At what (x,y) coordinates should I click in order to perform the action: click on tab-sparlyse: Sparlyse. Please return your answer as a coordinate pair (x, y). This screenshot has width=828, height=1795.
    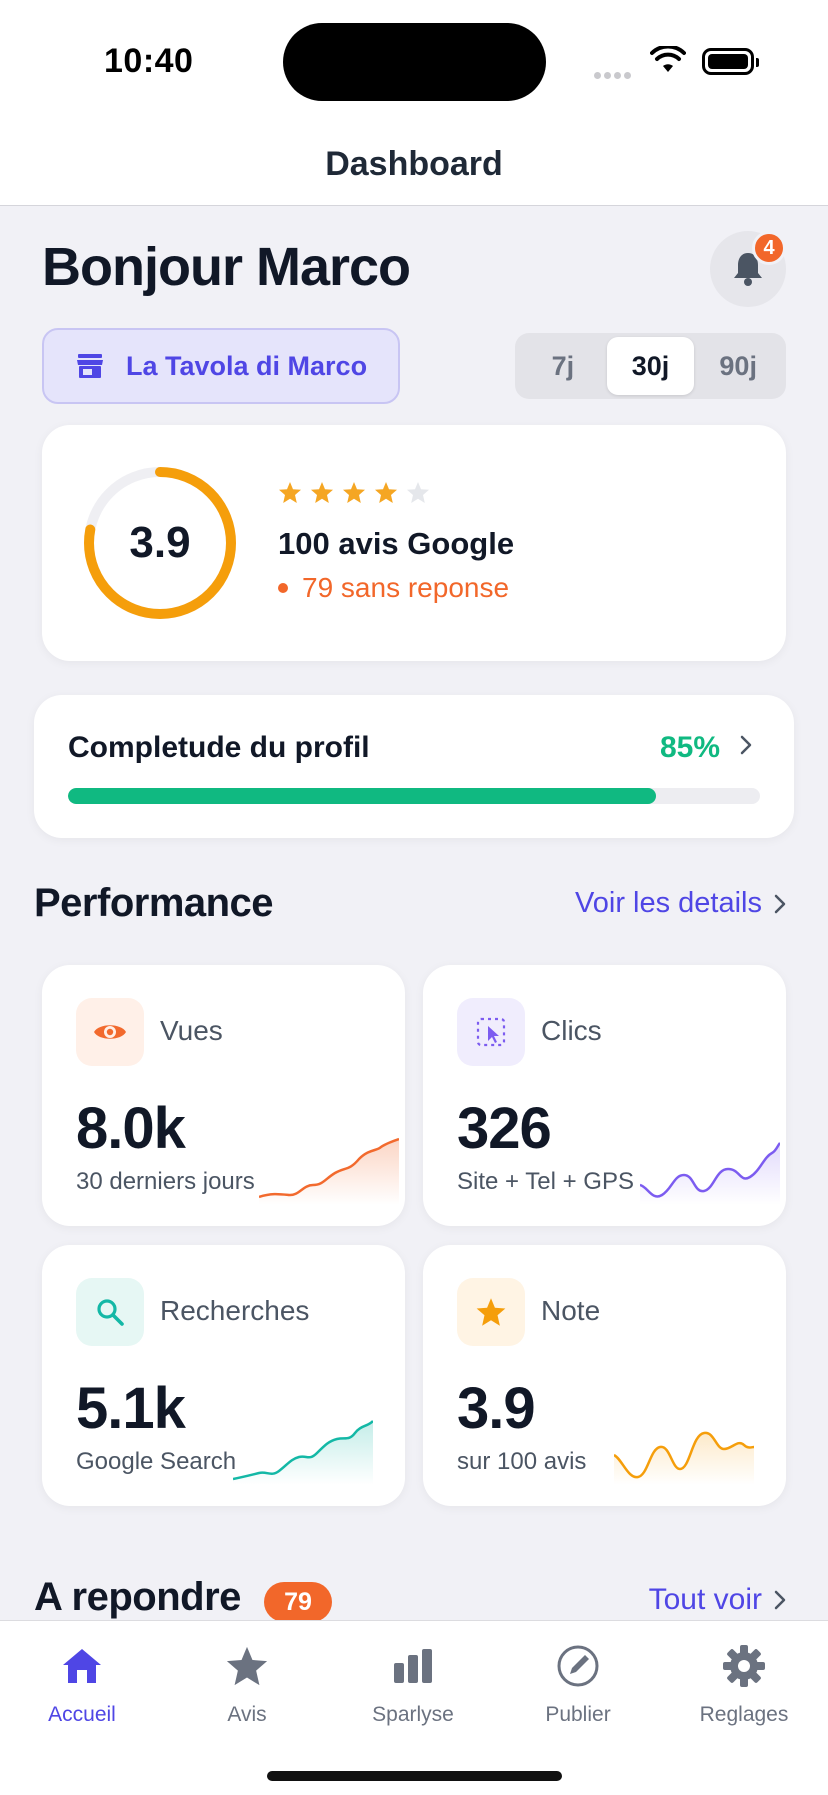
    Looking at the image, I should click on (413, 1685).